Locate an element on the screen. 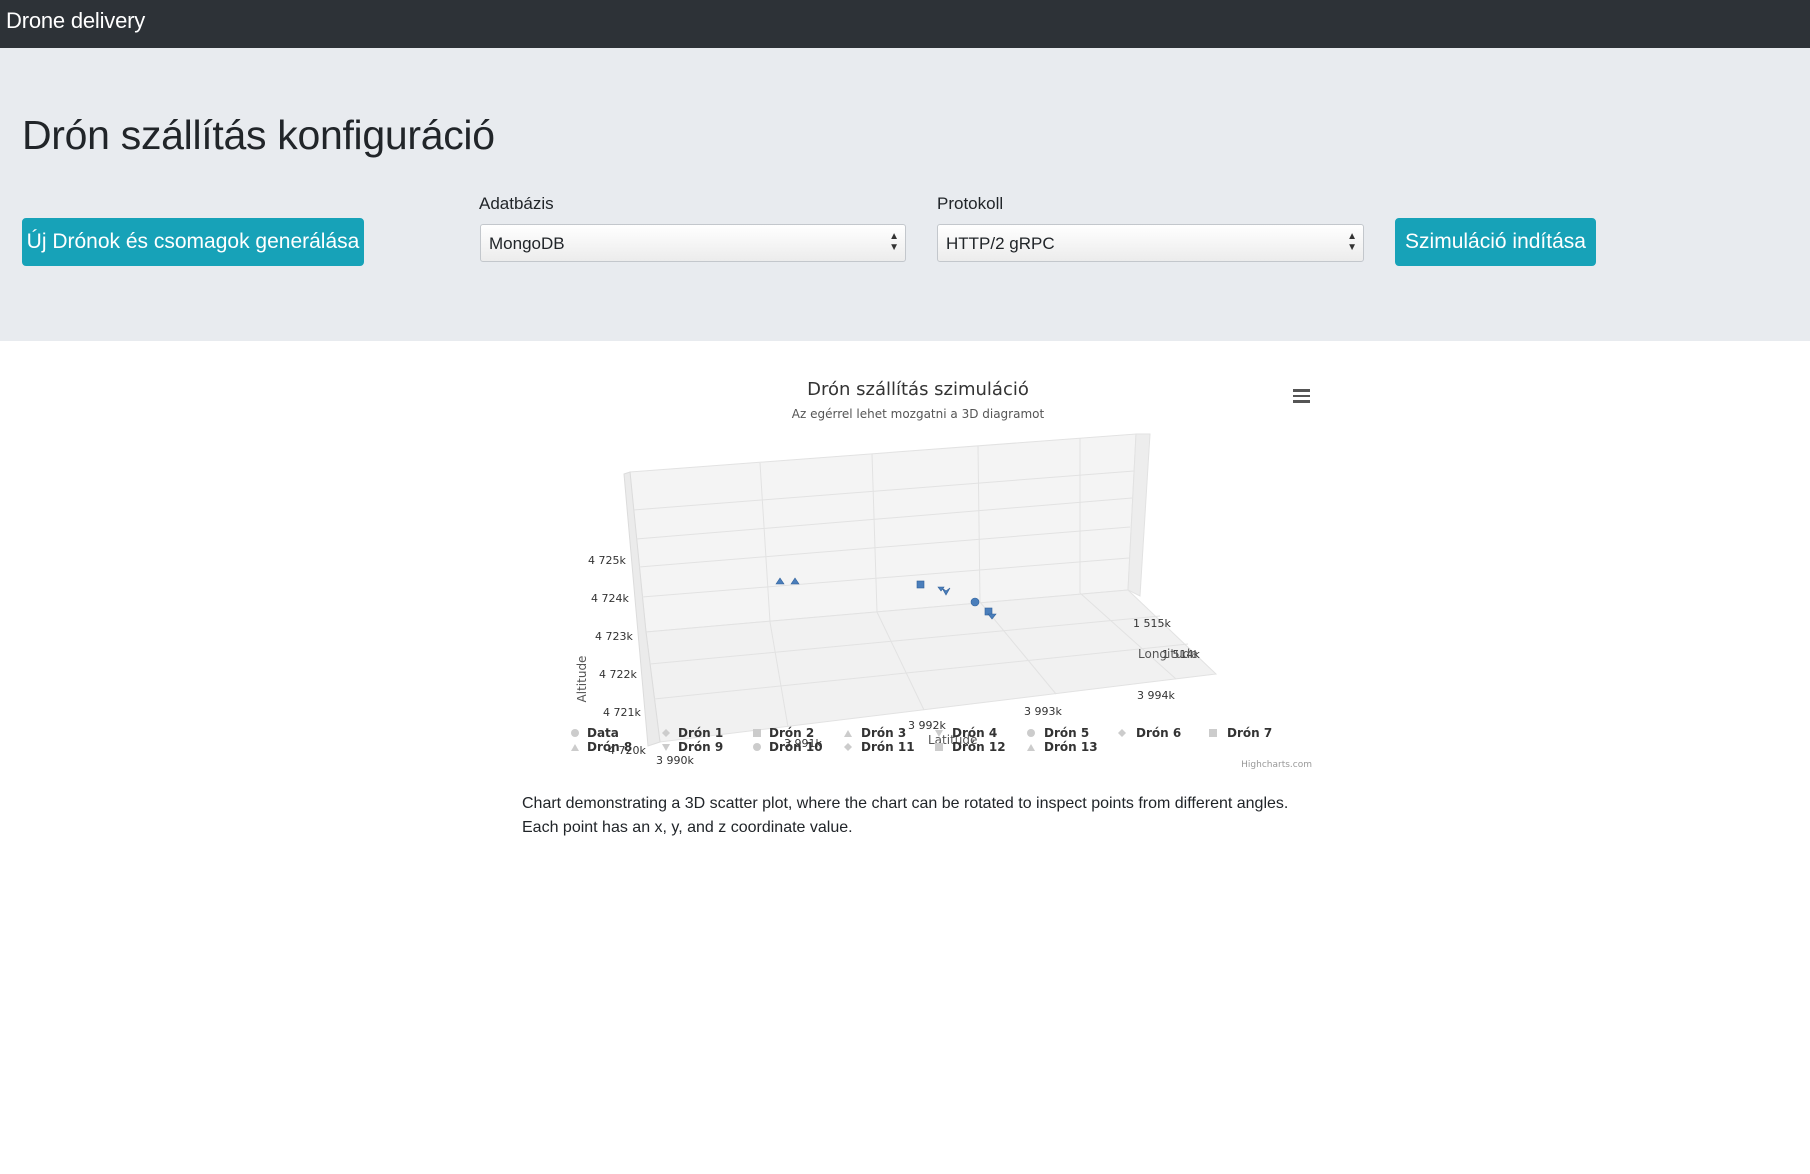  protocol-label: Protokoll is located at coordinates (970, 203).